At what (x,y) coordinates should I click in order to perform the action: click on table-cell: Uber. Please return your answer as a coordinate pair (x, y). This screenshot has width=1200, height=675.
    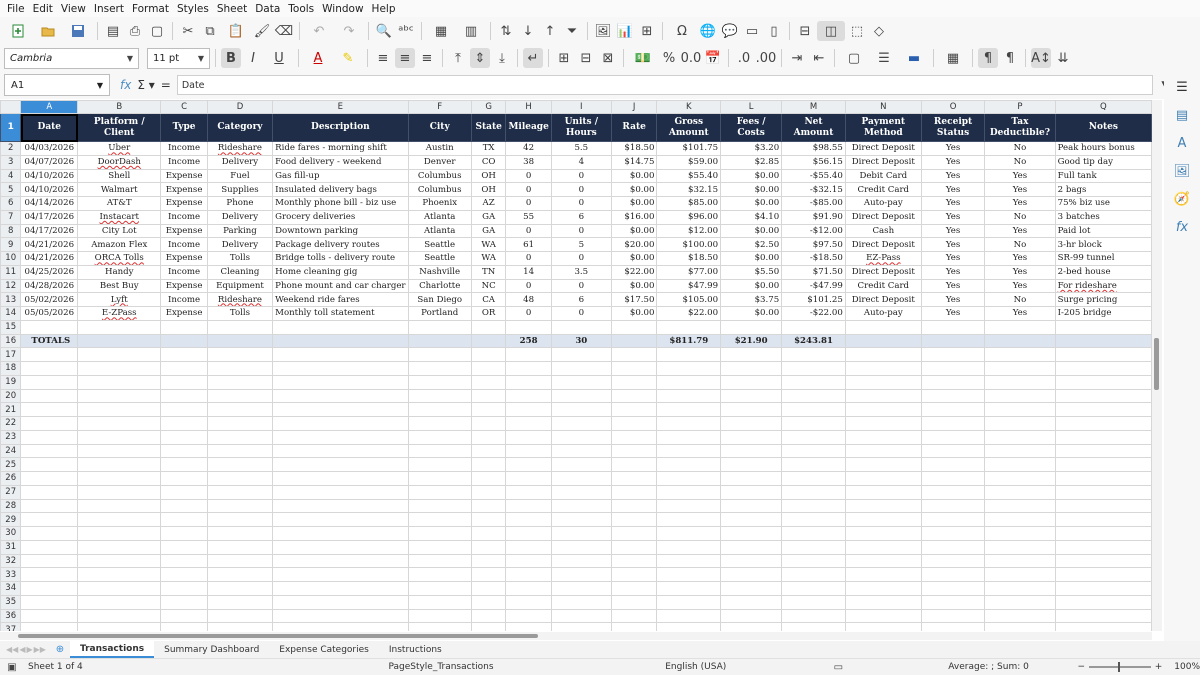
    Looking at the image, I should click on (119, 148).